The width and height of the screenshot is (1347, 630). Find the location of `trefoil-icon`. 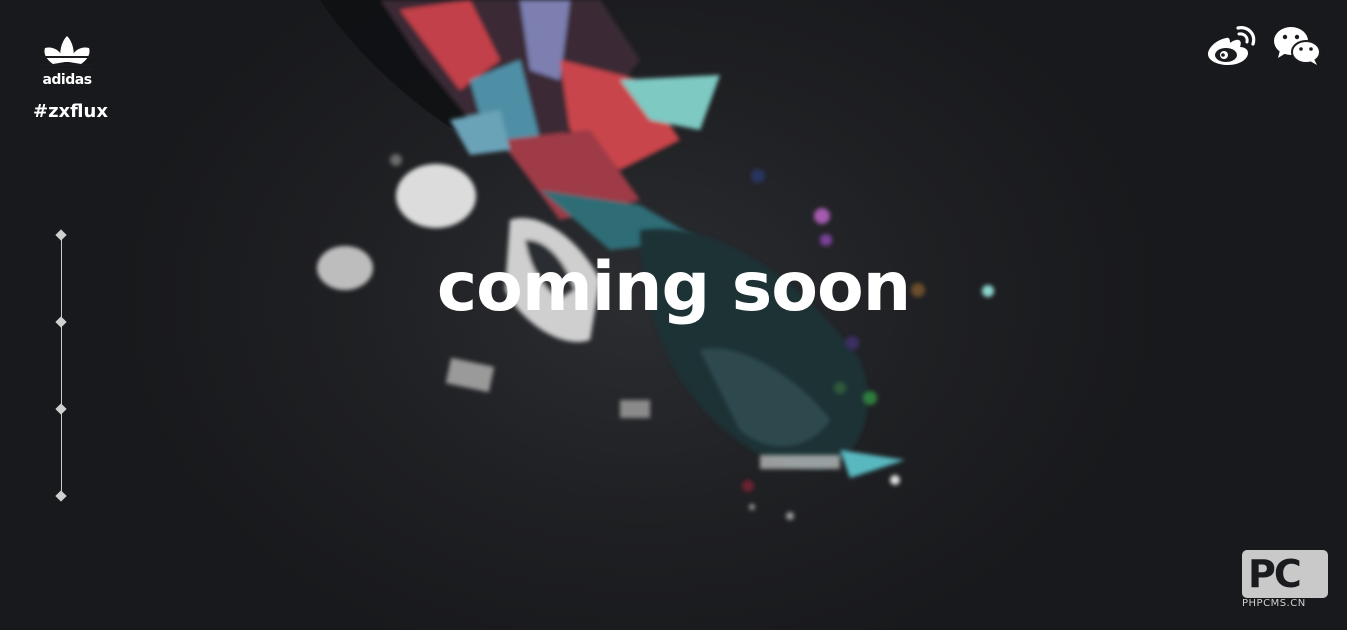

trefoil-icon is located at coordinates (67, 53).